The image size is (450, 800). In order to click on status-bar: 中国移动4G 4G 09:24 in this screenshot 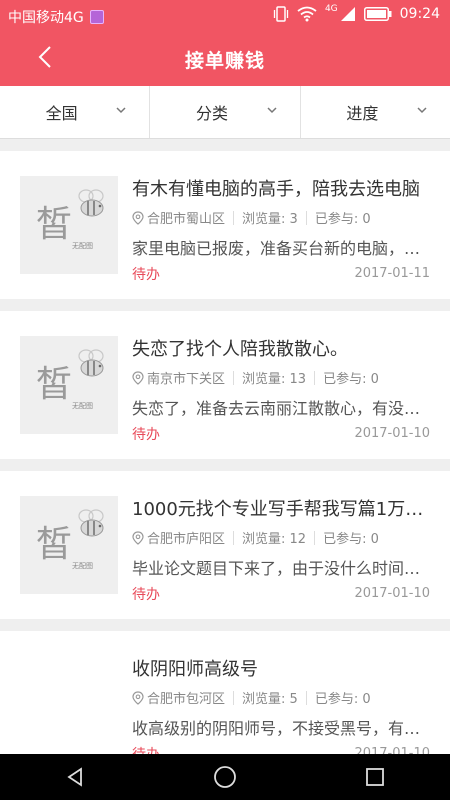, I will do `click(225, 16)`.